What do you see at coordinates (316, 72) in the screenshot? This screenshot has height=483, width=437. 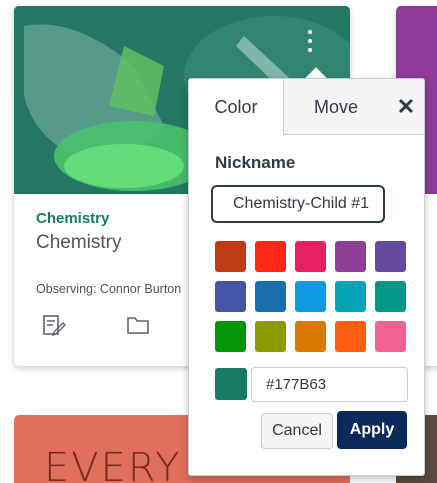 I see `popover-caret` at bounding box center [316, 72].